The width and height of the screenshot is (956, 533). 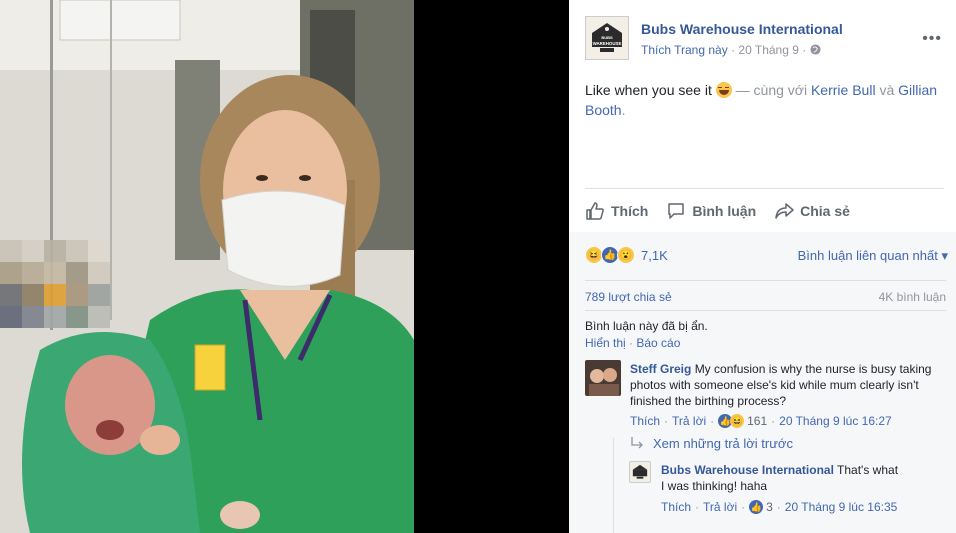 I want to click on show-hidden-link: Hiển thị, so click(x=605, y=343).